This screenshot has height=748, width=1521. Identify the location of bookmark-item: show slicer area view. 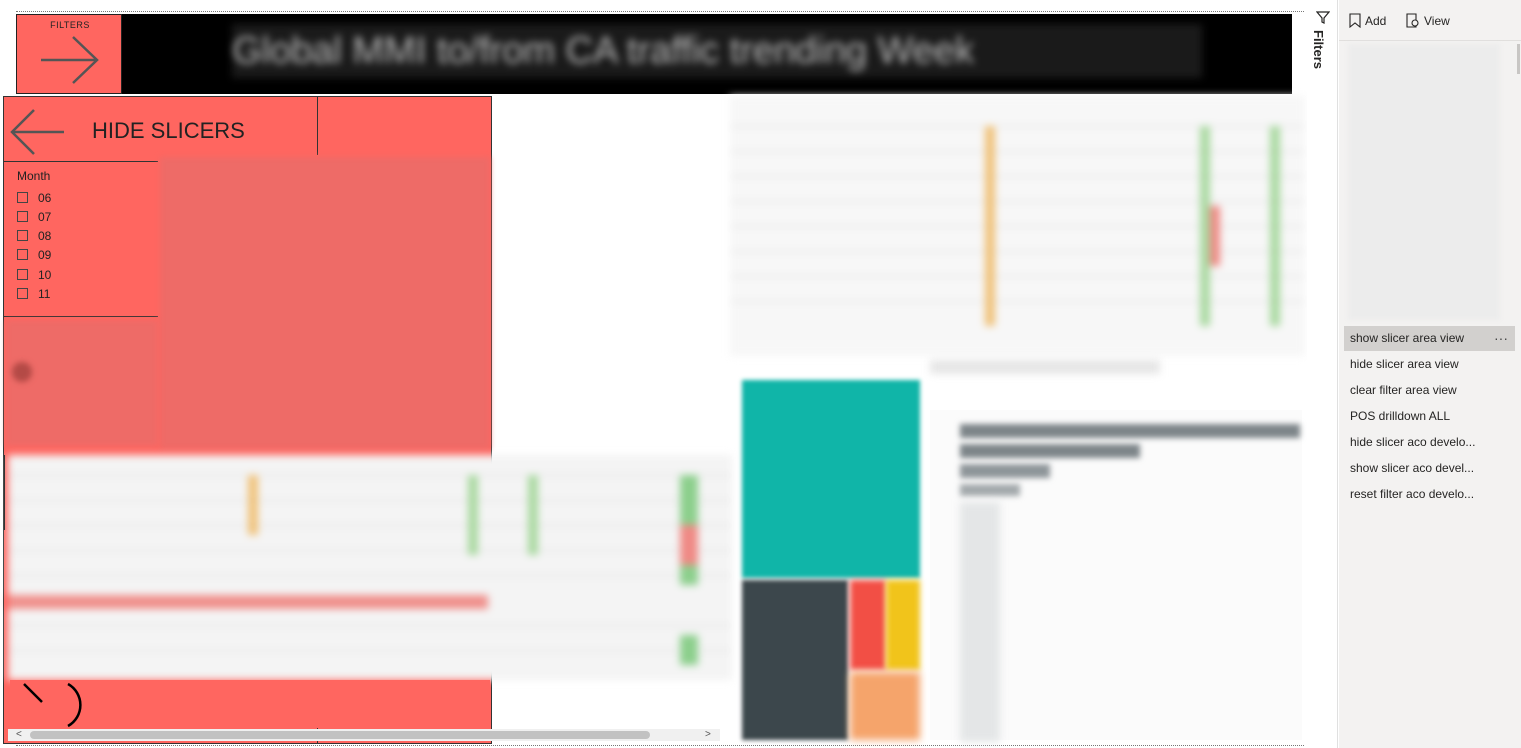
(1429, 338).